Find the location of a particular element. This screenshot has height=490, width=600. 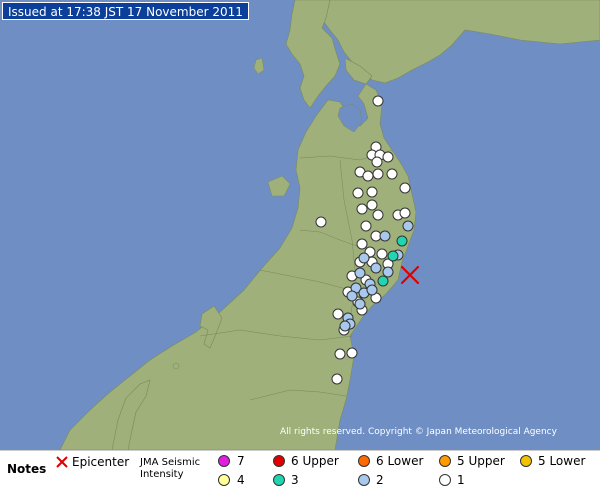

awashima-island is located at coordinates (176, 366).